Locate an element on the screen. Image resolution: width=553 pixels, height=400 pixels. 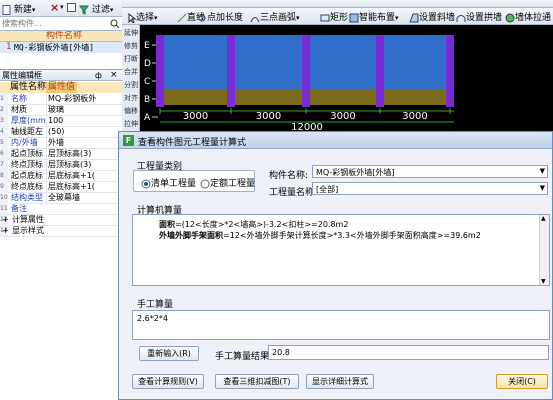
radio-list-qty: 清单工程量 is located at coordinates (168, 182).